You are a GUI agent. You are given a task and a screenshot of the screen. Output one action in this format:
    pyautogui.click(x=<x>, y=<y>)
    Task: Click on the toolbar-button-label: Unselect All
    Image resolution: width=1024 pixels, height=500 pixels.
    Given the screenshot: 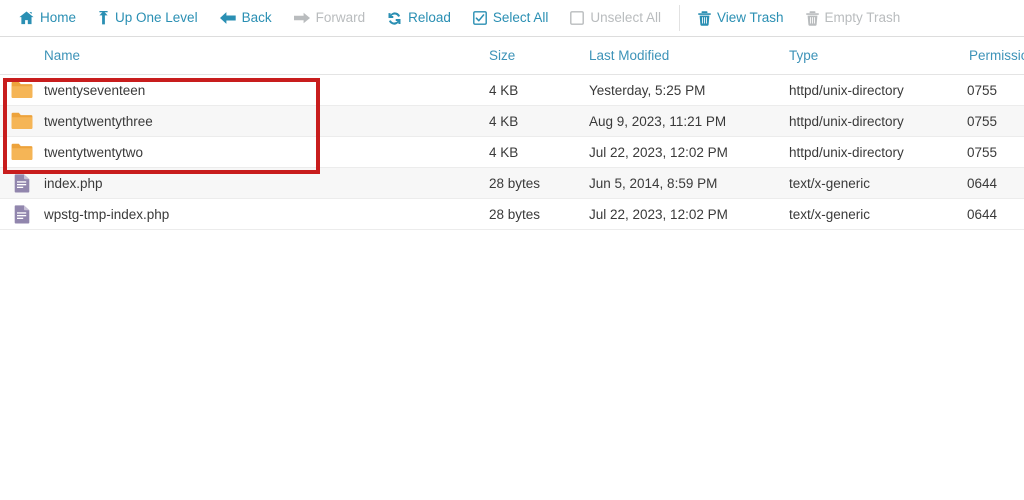 What is the action you would take?
    pyautogui.click(x=625, y=18)
    